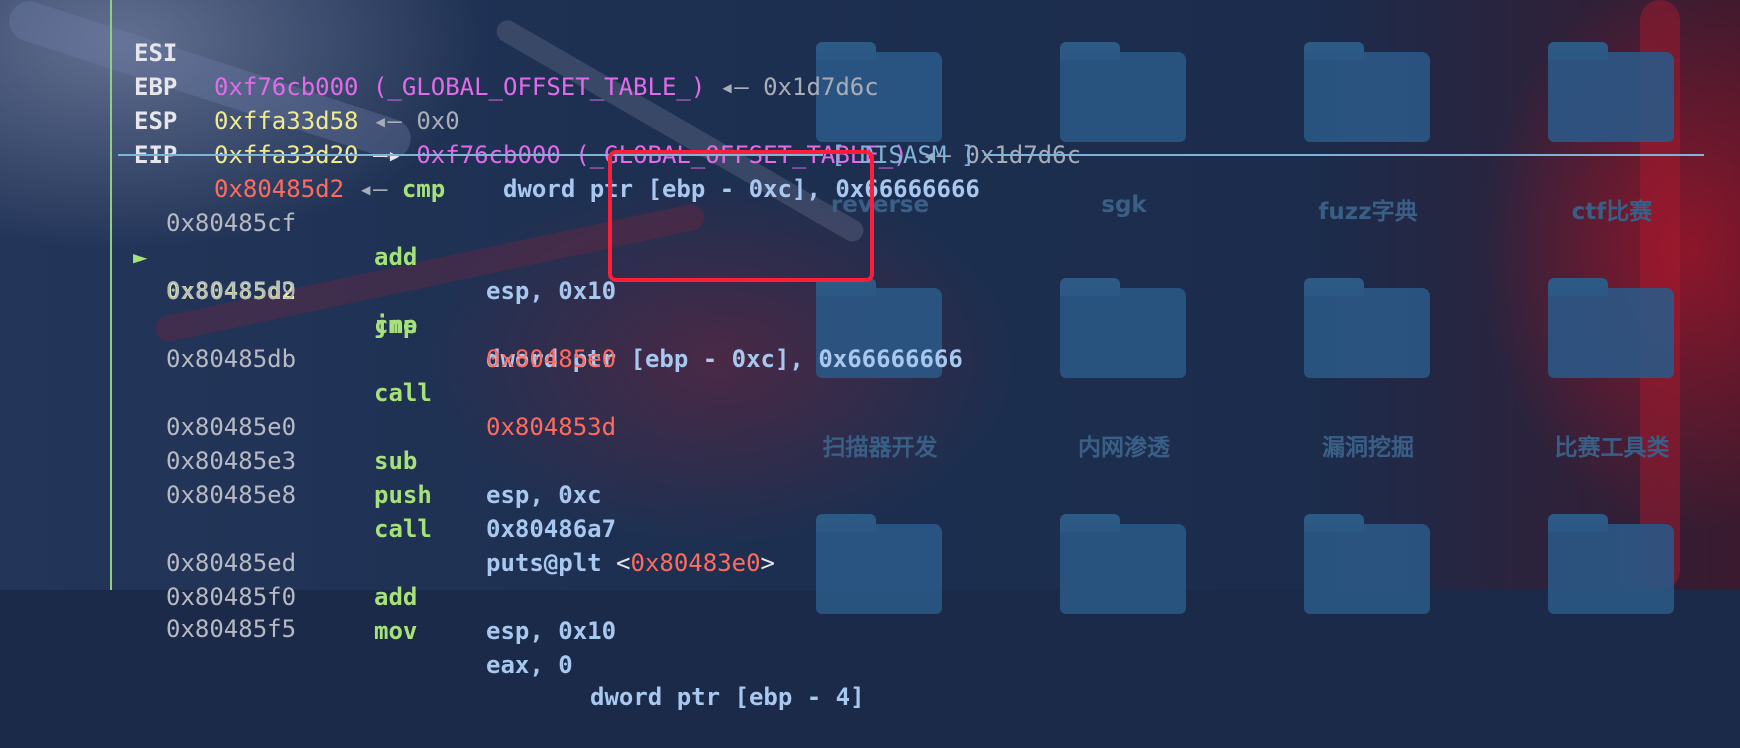 The image size is (1740, 748). Describe the element at coordinates (1344, 155) in the screenshot. I see `disasm-divider-right` at that location.